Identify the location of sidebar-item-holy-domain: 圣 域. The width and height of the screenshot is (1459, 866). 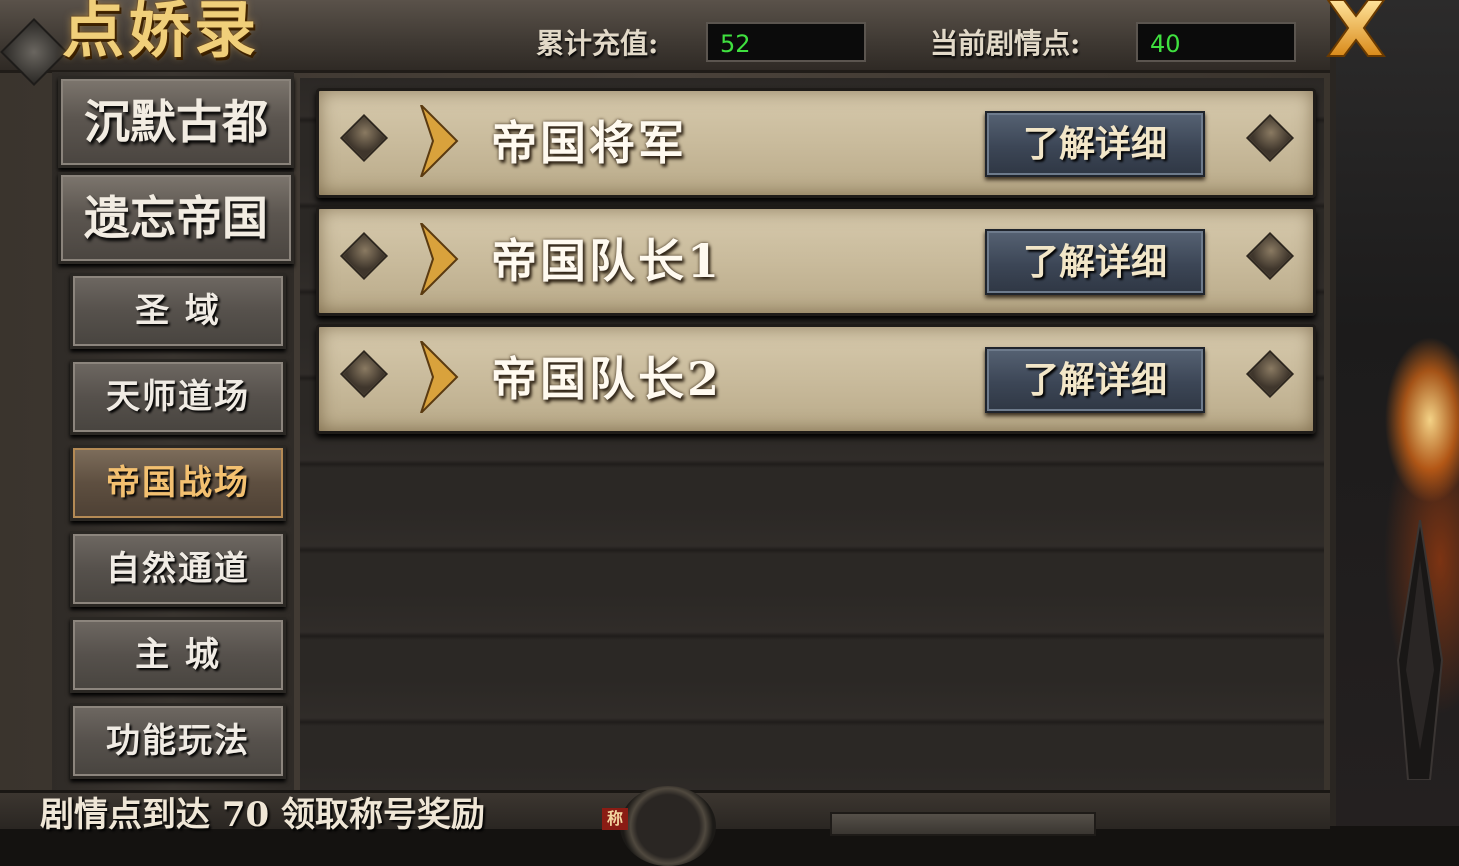
(178, 311).